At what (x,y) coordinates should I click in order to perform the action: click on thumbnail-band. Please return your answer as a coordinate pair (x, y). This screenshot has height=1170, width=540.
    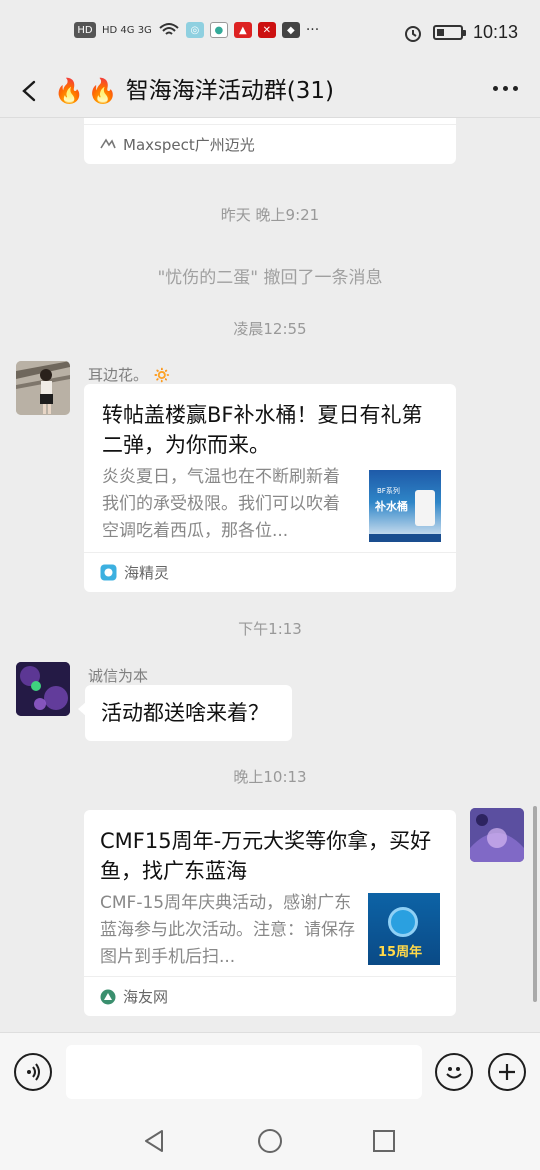
    Looking at the image, I should click on (405, 538).